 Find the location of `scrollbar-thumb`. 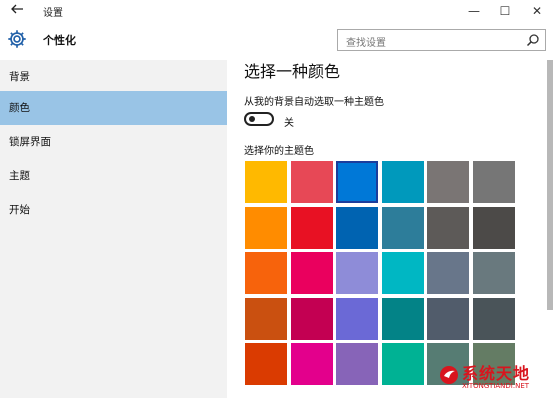

scrollbar-thumb is located at coordinates (550, 185).